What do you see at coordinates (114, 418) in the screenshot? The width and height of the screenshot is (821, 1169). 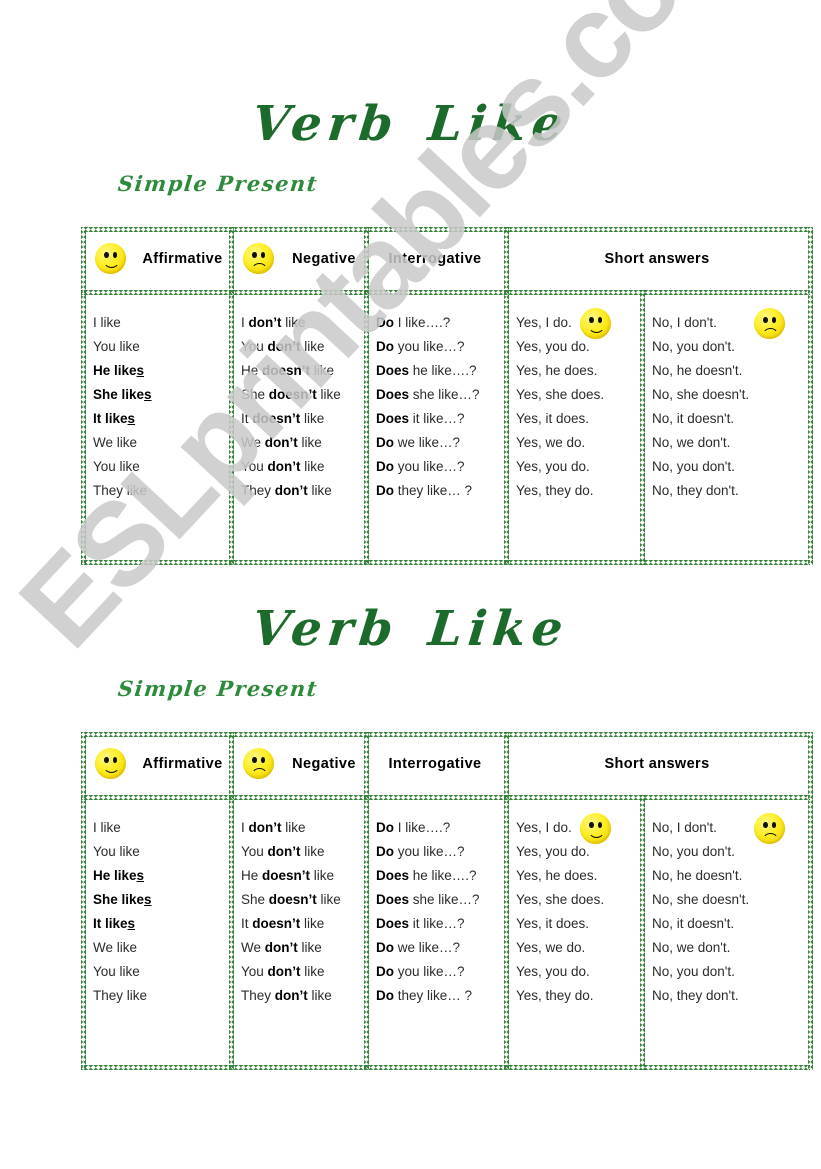 I see `table-row: It likes` at bounding box center [114, 418].